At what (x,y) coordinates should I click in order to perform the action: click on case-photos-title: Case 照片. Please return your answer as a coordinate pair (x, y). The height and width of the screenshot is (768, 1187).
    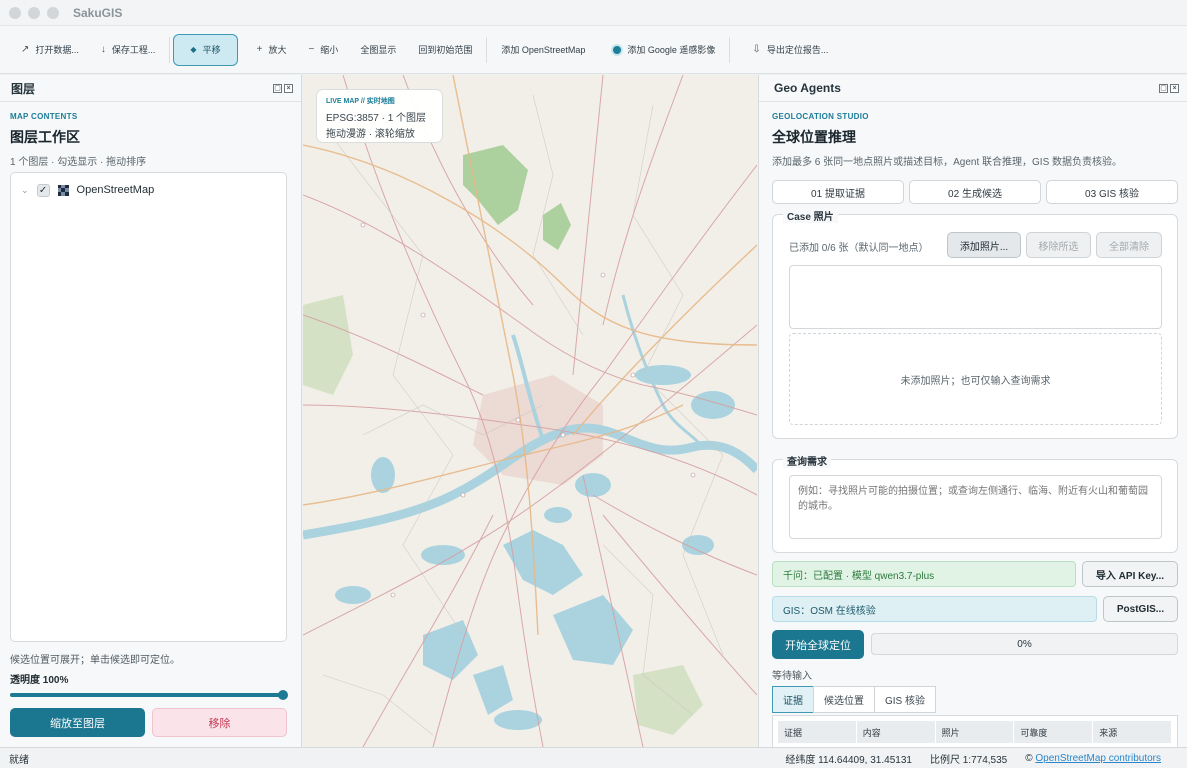
    Looking at the image, I should click on (810, 215).